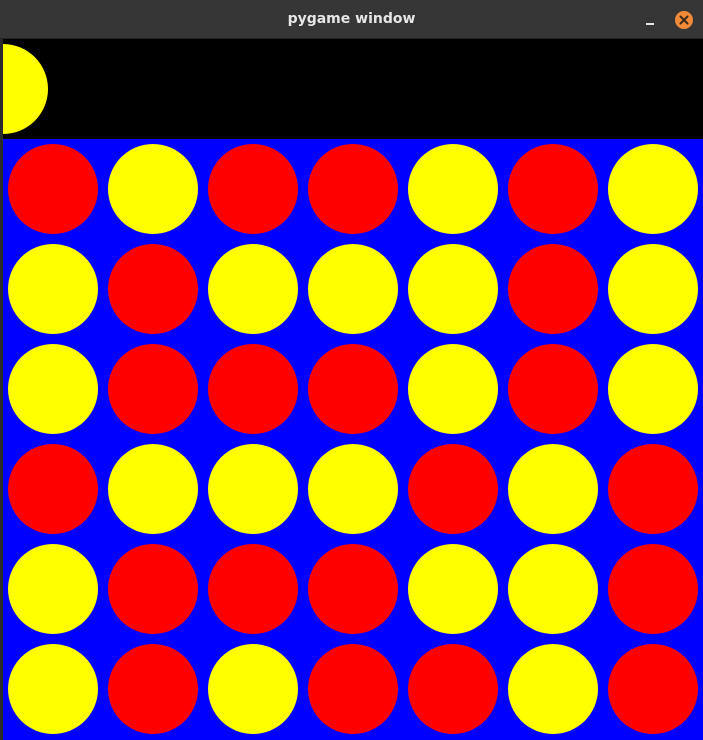 This screenshot has width=703, height=740. I want to click on window-title: pygame window, so click(351, 19).